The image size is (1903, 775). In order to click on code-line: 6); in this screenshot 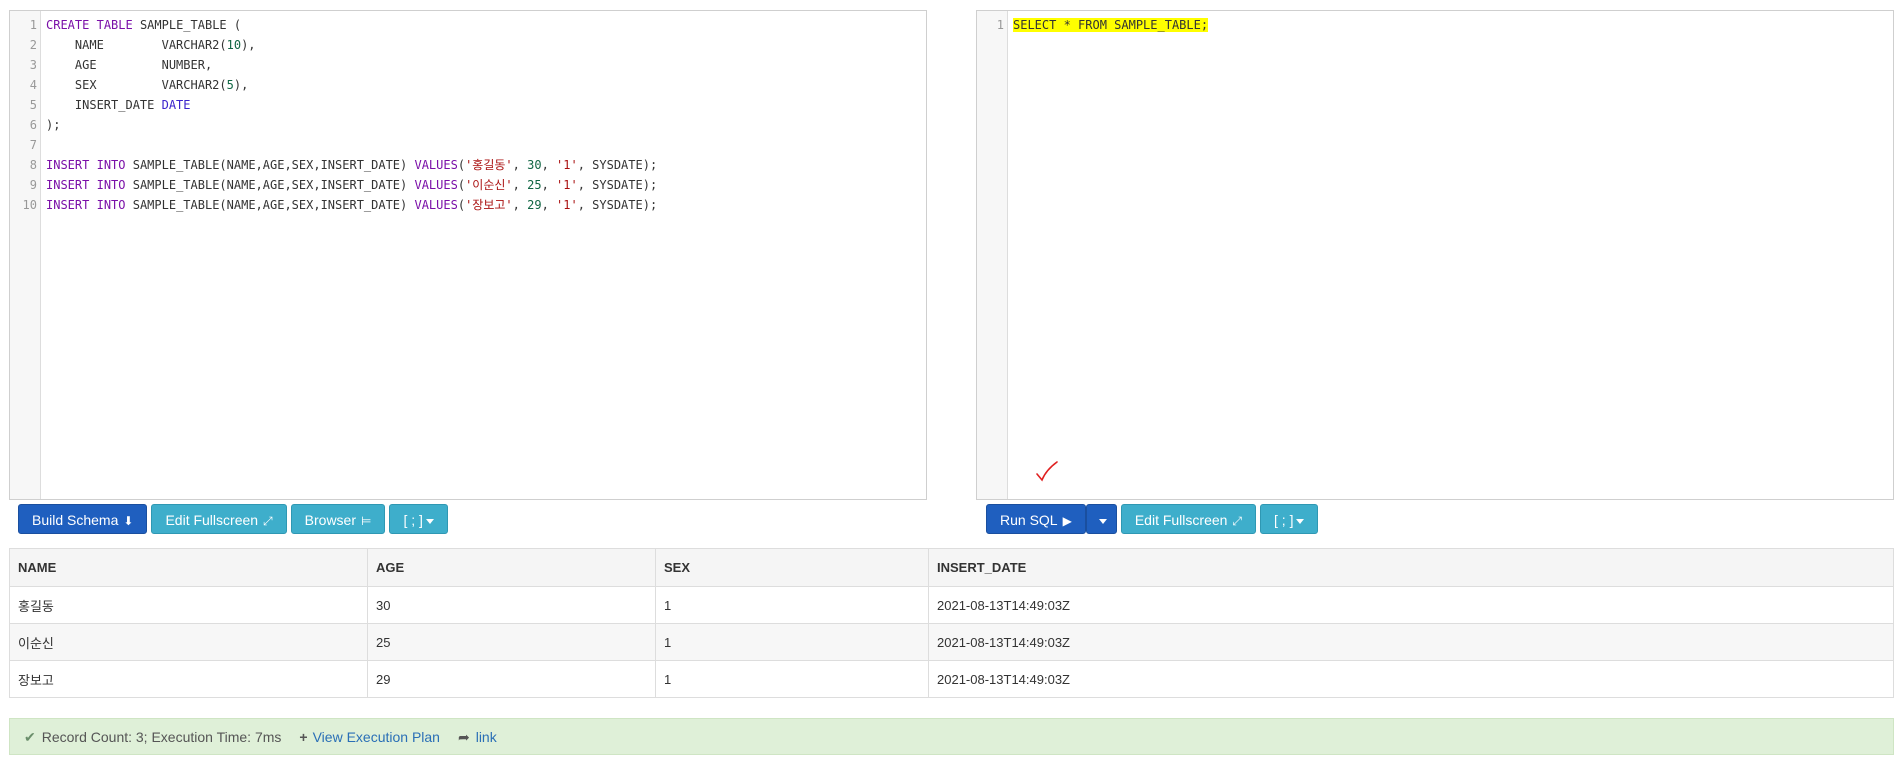, I will do `click(478, 125)`.